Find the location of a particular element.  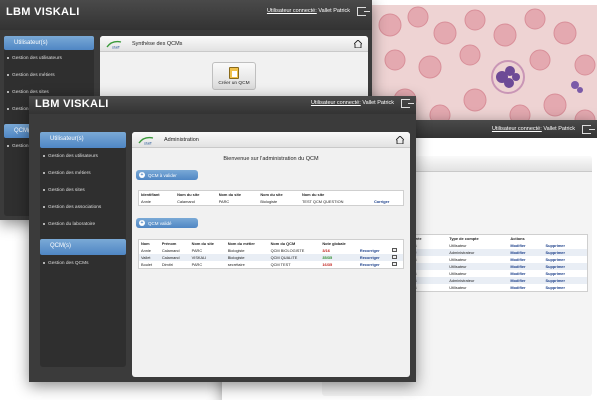

cell-note: 35/35 is located at coordinates (339, 257).